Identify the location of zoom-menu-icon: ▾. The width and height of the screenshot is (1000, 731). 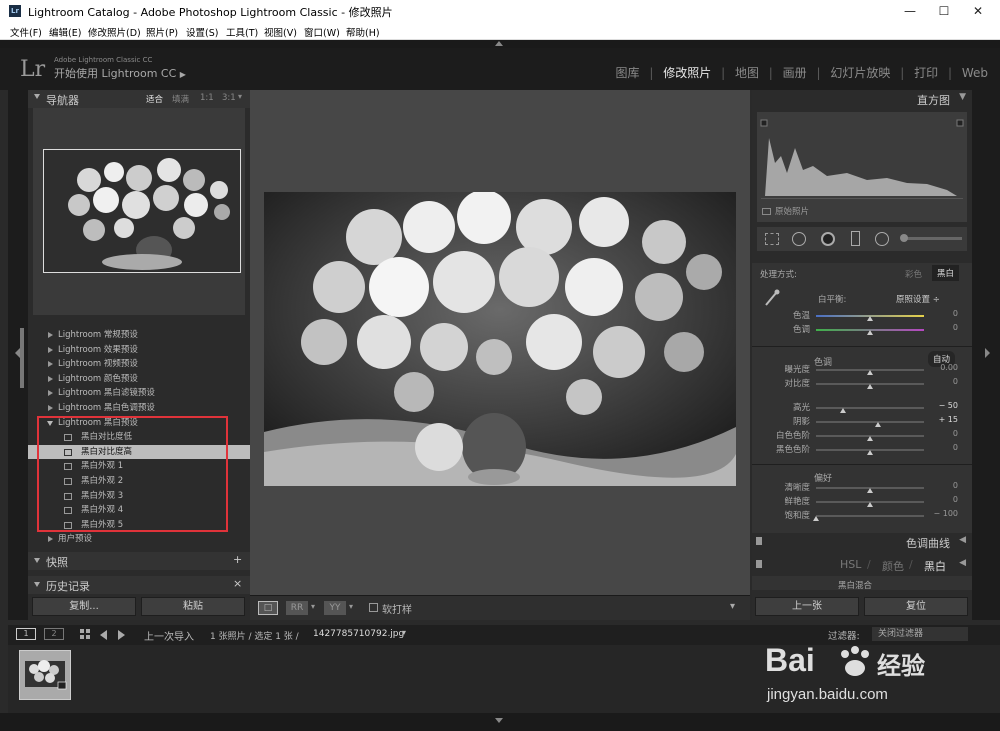
(240, 96).